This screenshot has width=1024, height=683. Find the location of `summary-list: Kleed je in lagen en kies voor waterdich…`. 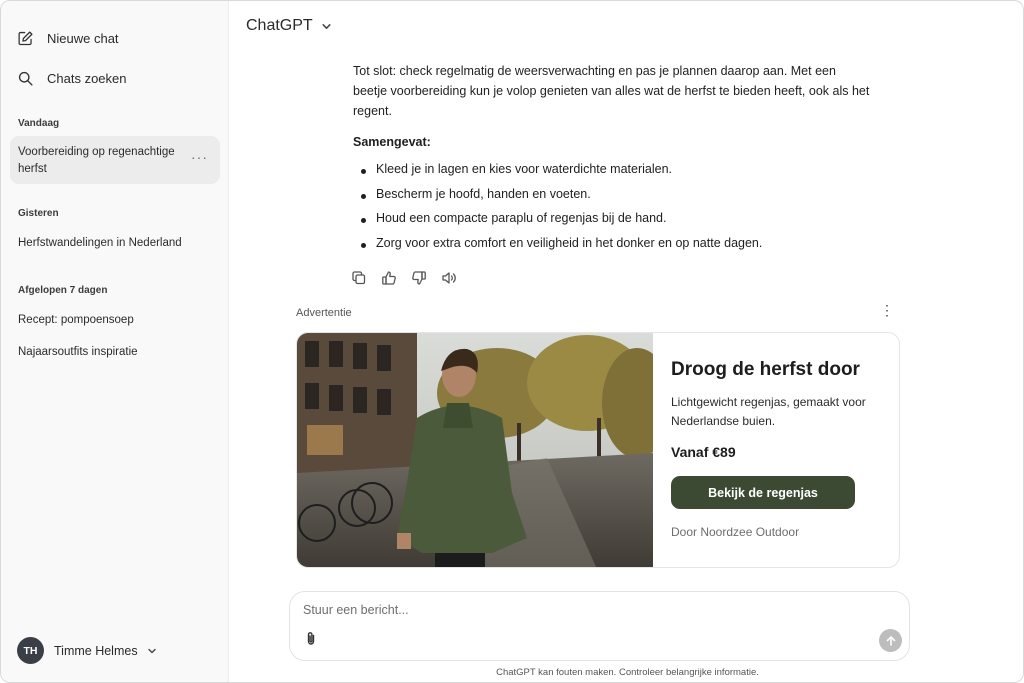

summary-list: Kleed je in lagen en kies voor waterdich… is located at coordinates (560, 211).